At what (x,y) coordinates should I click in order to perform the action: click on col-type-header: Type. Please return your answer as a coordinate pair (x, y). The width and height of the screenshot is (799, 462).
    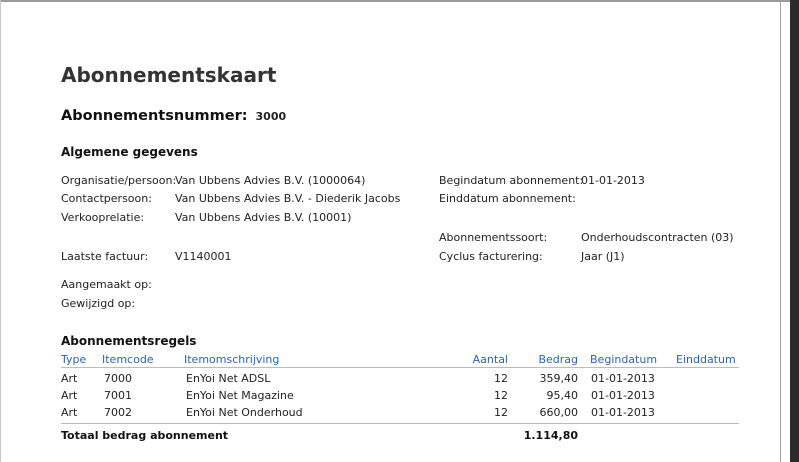
    Looking at the image, I should click on (74, 359).